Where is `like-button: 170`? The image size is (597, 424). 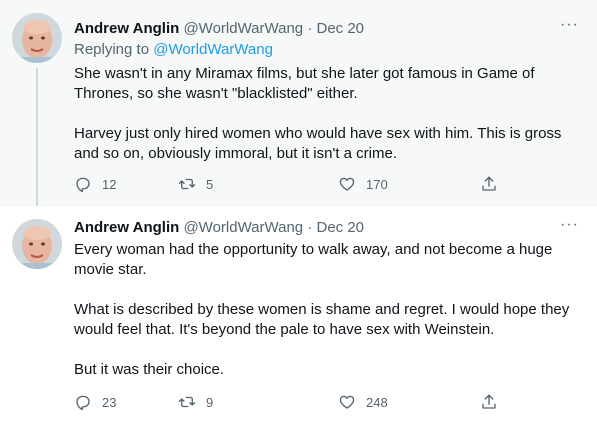
like-button: 170 is located at coordinates (363, 184).